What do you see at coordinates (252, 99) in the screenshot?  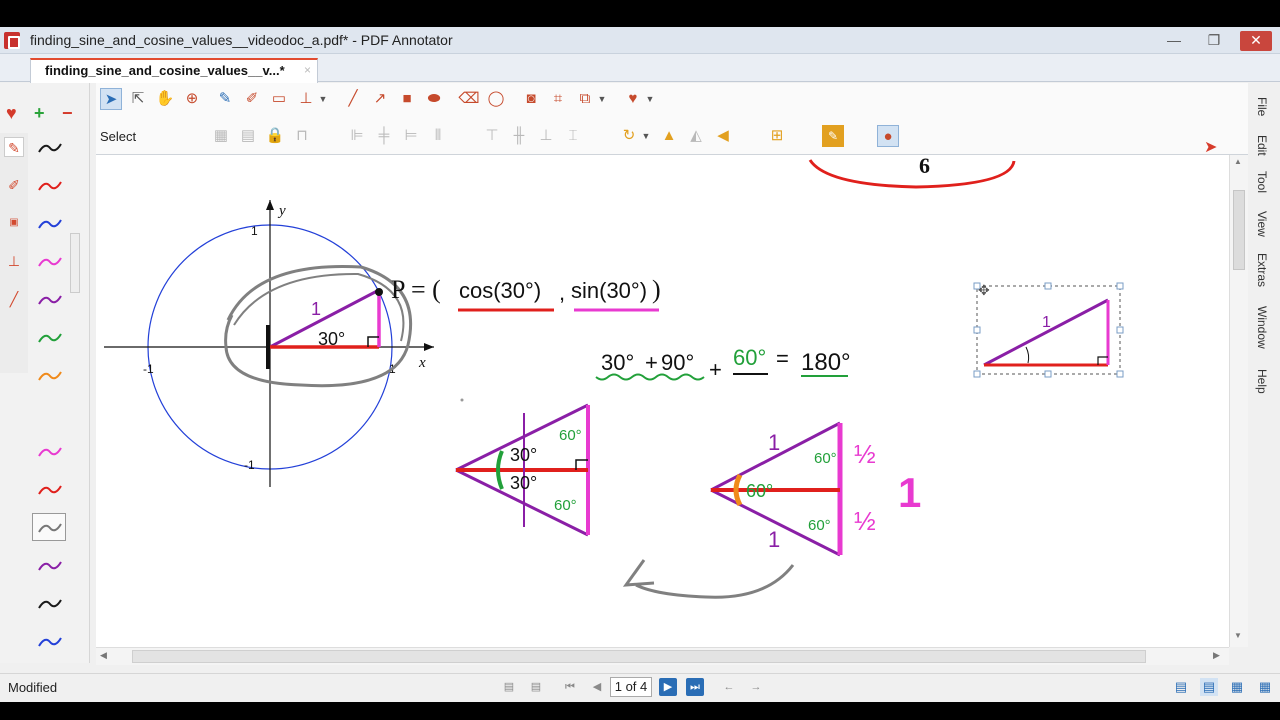 I see `highlighter-icon: ✐` at bounding box center [252, 99].